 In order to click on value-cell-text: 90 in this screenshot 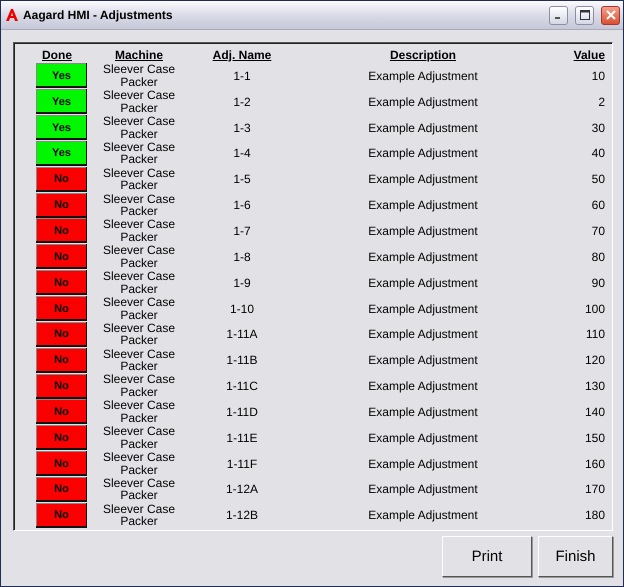, I will do `click(598, 283)`.